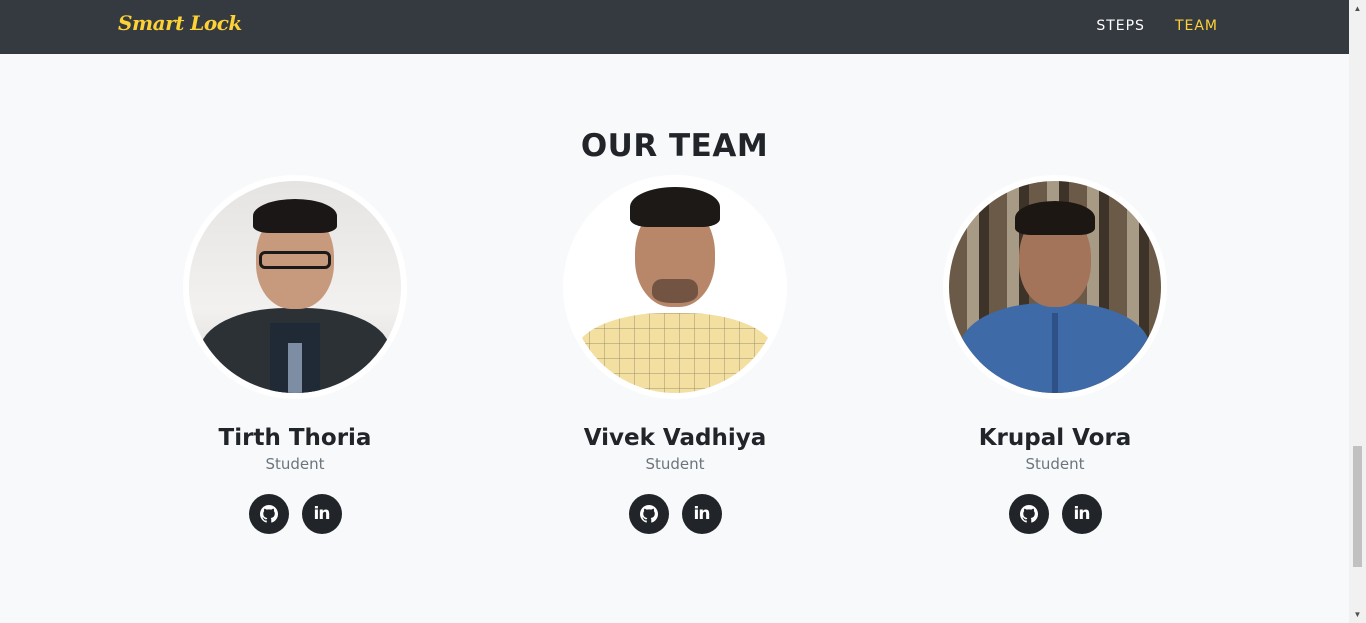 The height and width of the screenshot is (623, 1366). What do you see at coordinates (1157, 26) in the screenshot?
I see `nav-links: STEPS TEAM` at bounding box center [1157, 26].